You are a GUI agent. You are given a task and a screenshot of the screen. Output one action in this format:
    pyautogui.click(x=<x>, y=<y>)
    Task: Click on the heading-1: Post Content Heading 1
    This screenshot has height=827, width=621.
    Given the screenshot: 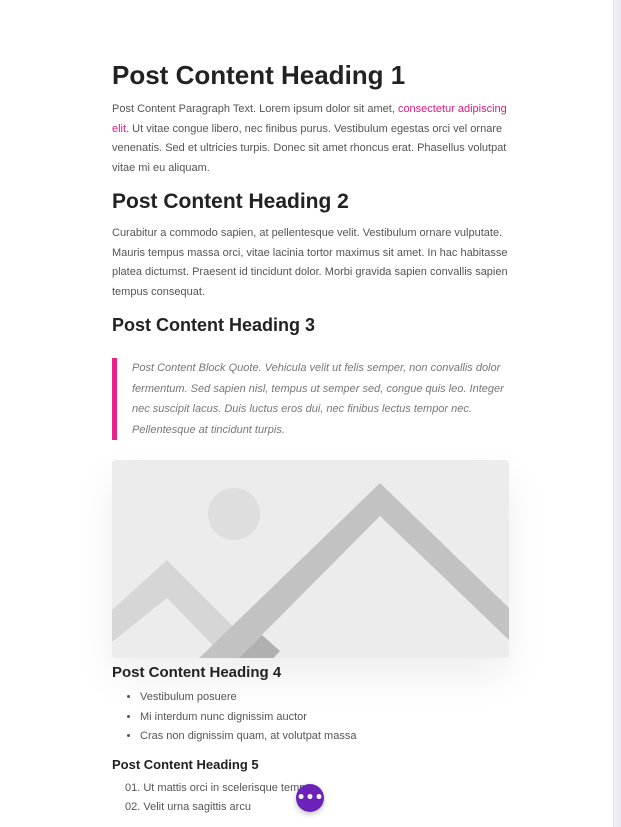 What is the action you would take?
    pyautogui.click(x=259, y=75)
    